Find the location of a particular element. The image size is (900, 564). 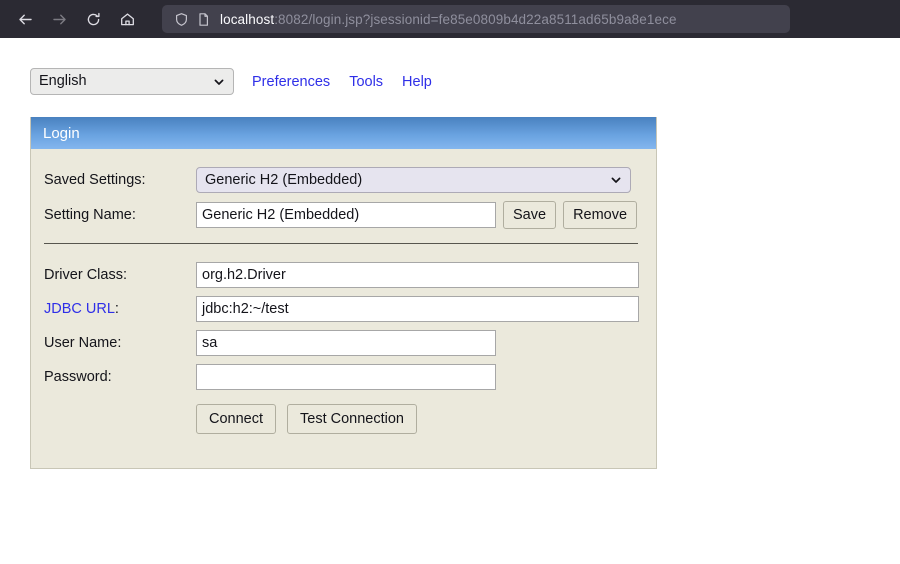

shield-icon is located at coordinates (181, 19).